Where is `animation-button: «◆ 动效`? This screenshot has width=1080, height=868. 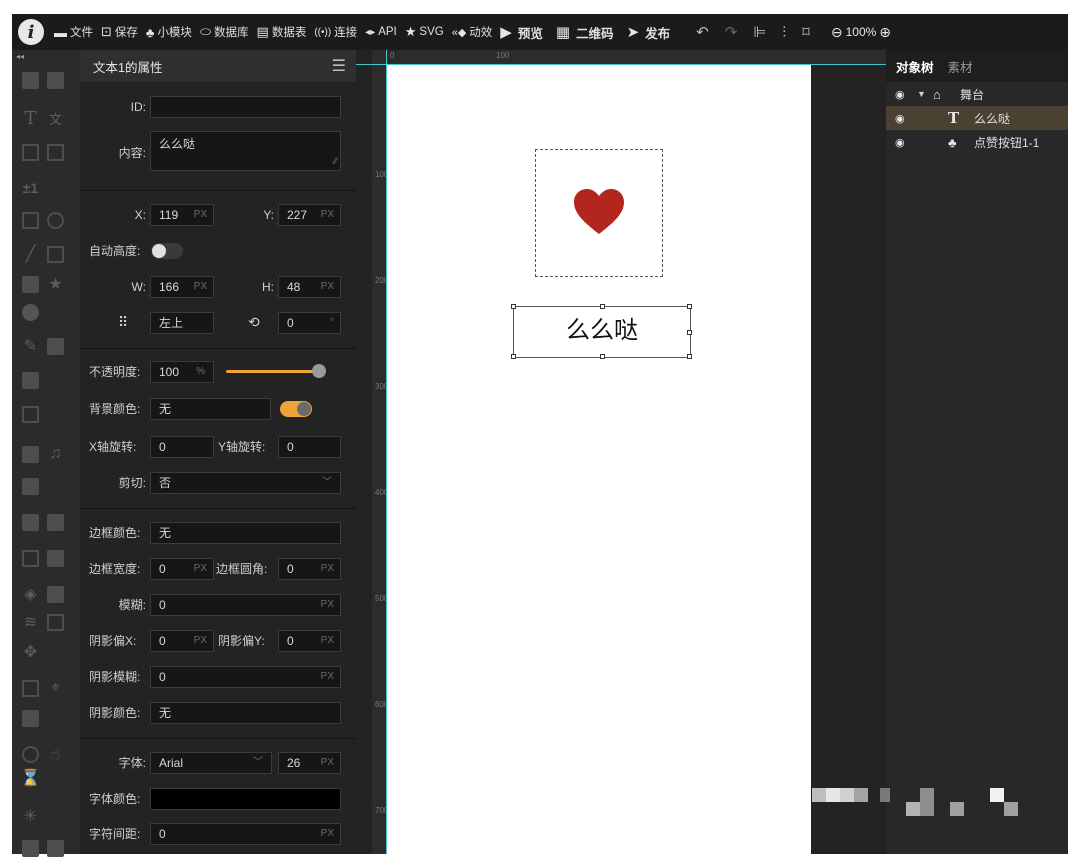 animation-button: «◆ 动效 is located at coordinates (472, 32).